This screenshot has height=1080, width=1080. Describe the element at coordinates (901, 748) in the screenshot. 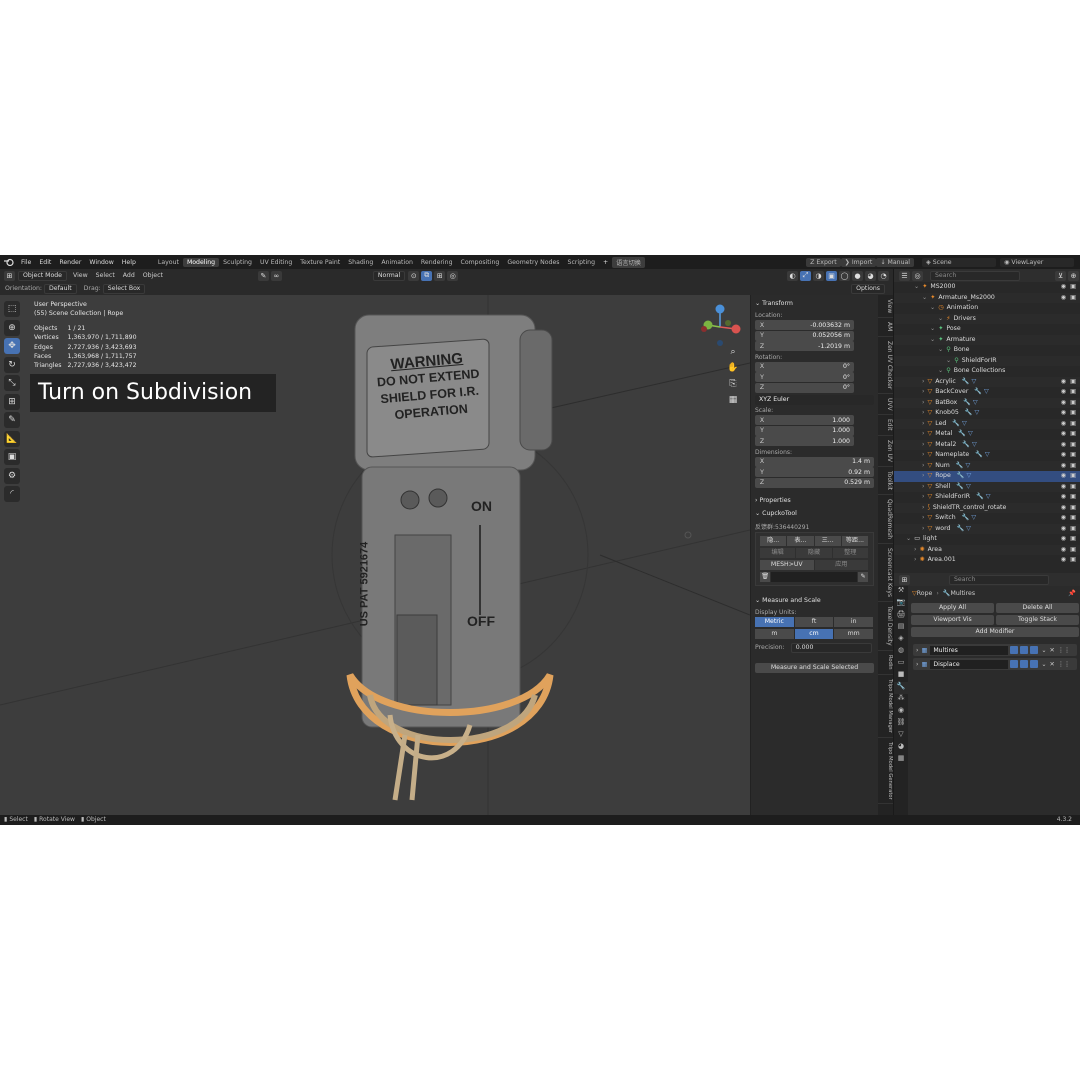

I see `material-tab-icon: ◕` at that location.